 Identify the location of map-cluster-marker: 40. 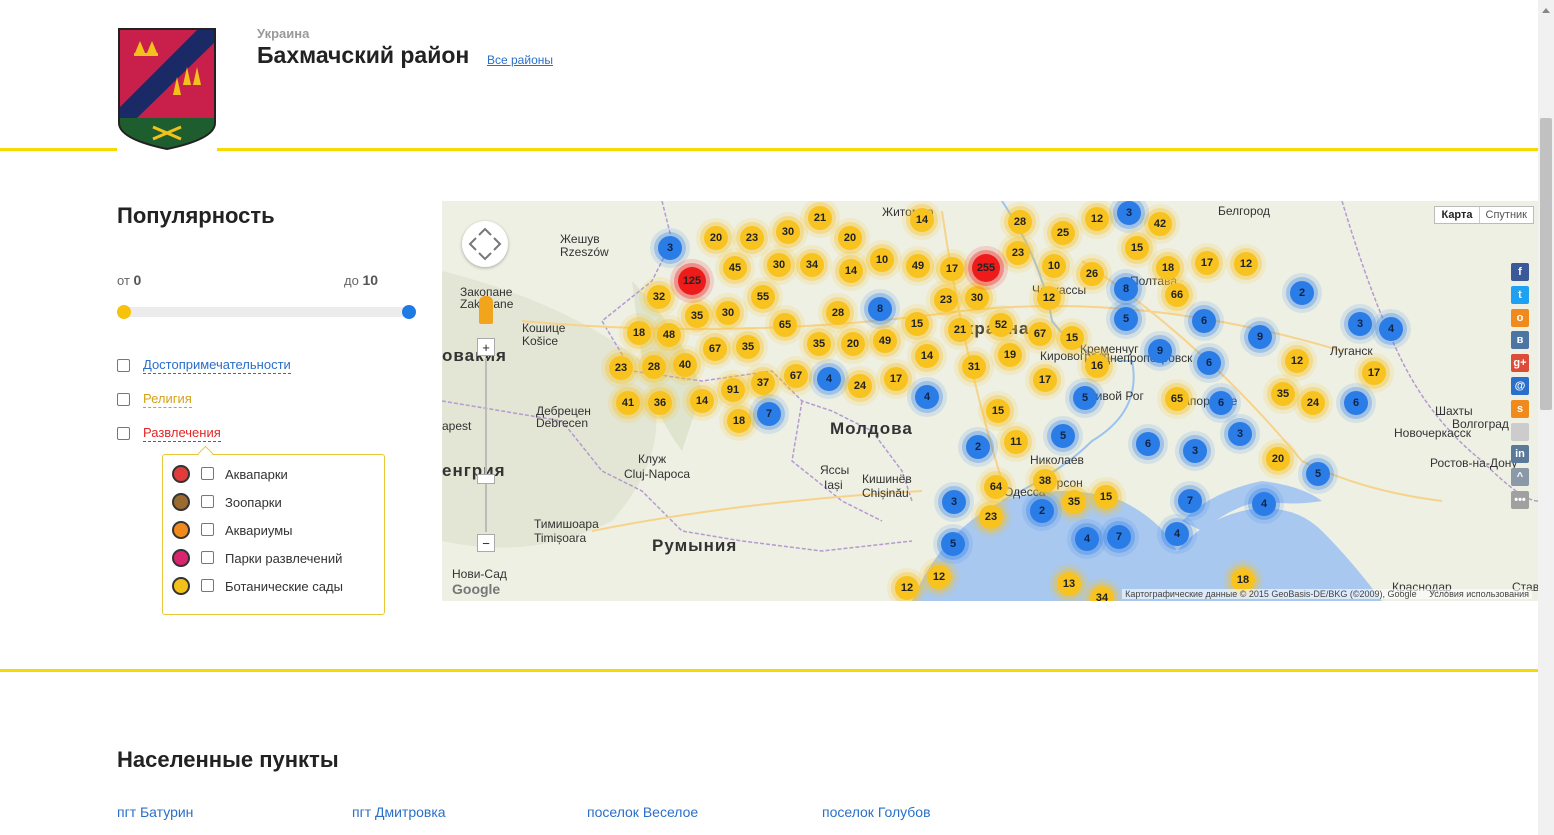
(685, 365).